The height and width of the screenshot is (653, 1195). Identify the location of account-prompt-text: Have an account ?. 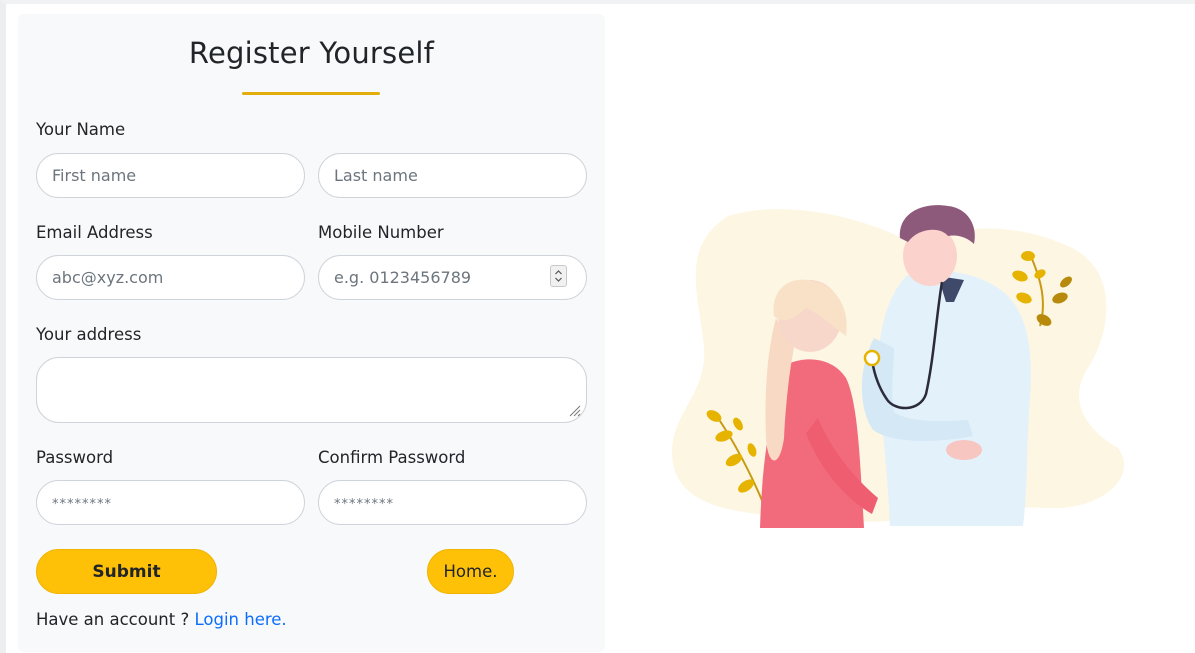
(115, 619).